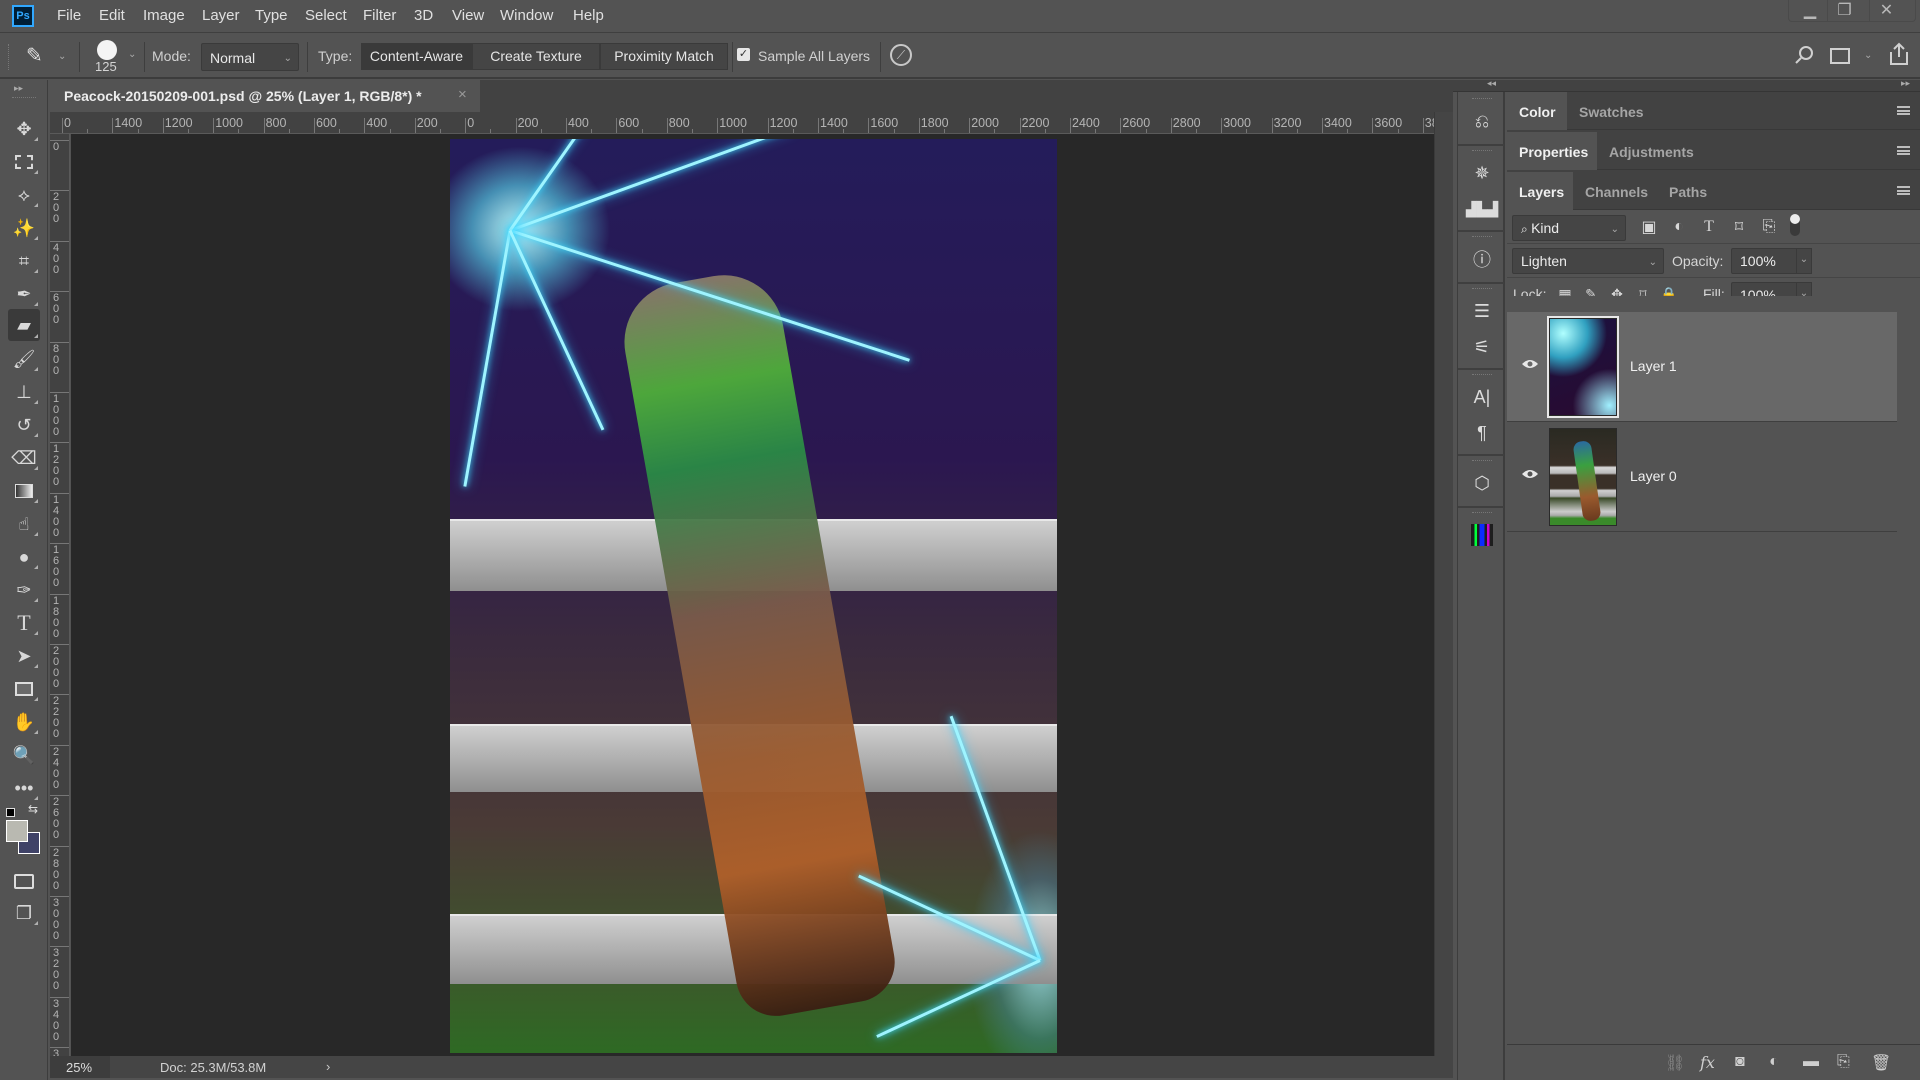  What do you see at coordinates (24, 524) in the screenshot?
I see `smudge-tool: ☝` at bounding box center [24, 524].